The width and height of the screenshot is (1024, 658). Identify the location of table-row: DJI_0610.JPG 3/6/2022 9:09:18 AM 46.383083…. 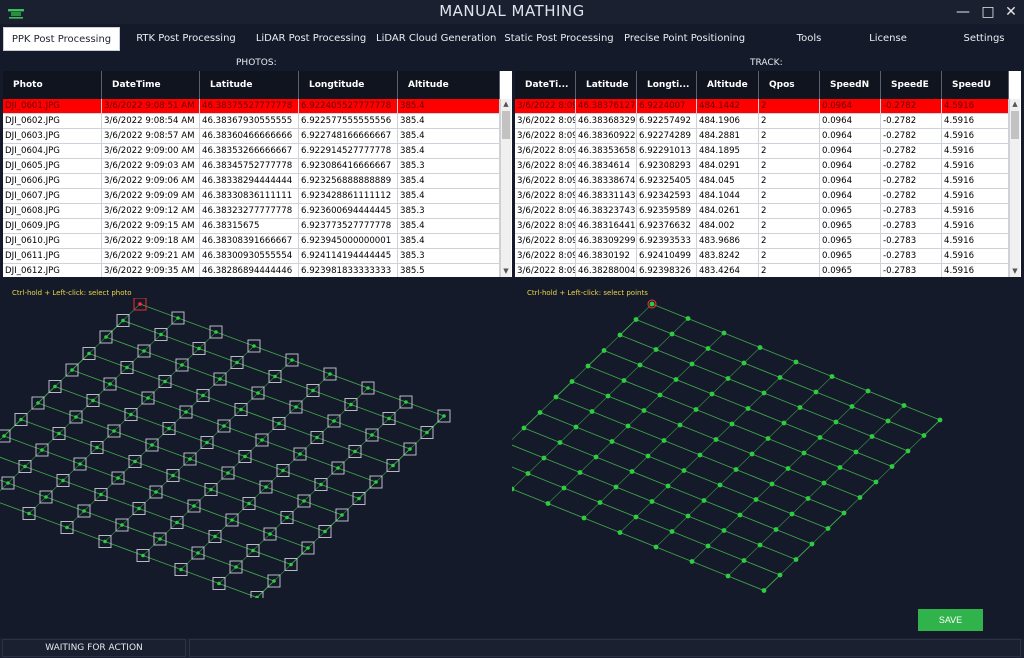
(251, 241).